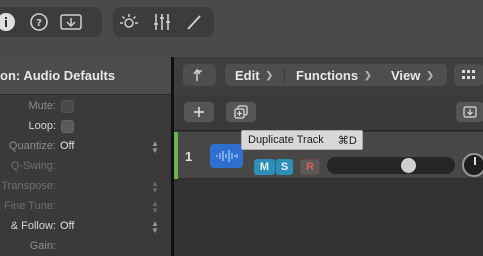 The height and width of the screenshot is (256, 483). Describe the element at coordinates (85, 207) in the screenshot. I see `fine-tune-row: Fine Tune: ▲ ▼` at that location.